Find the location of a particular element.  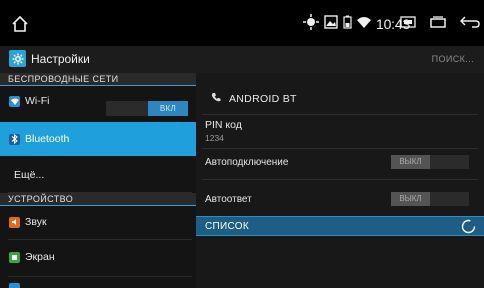

display-icon is located at coordinates (14, 257).